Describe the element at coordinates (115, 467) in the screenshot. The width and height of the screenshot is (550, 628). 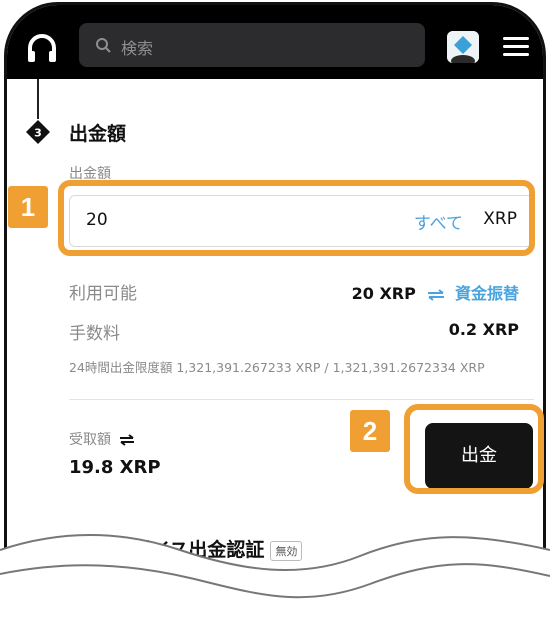
I see `receive-value: 19.8 XRP` at that location.